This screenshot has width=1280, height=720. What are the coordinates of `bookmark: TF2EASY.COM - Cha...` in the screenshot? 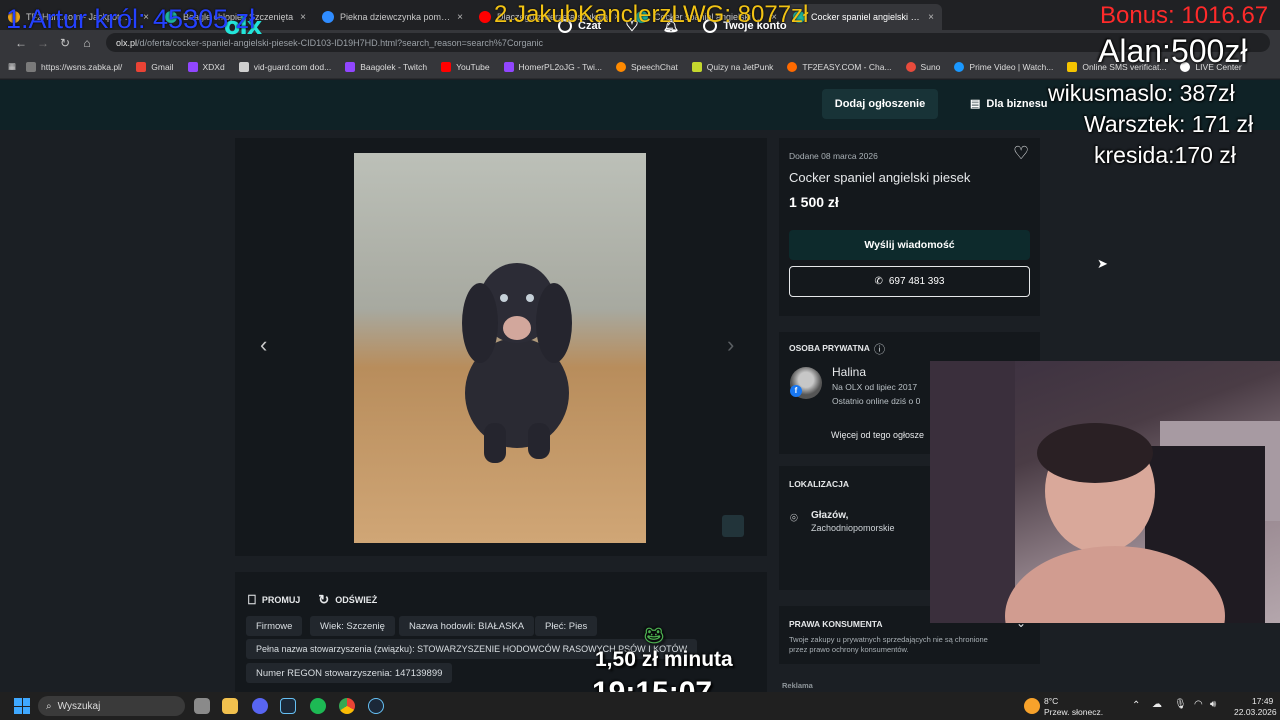 It's located at (839, 66).